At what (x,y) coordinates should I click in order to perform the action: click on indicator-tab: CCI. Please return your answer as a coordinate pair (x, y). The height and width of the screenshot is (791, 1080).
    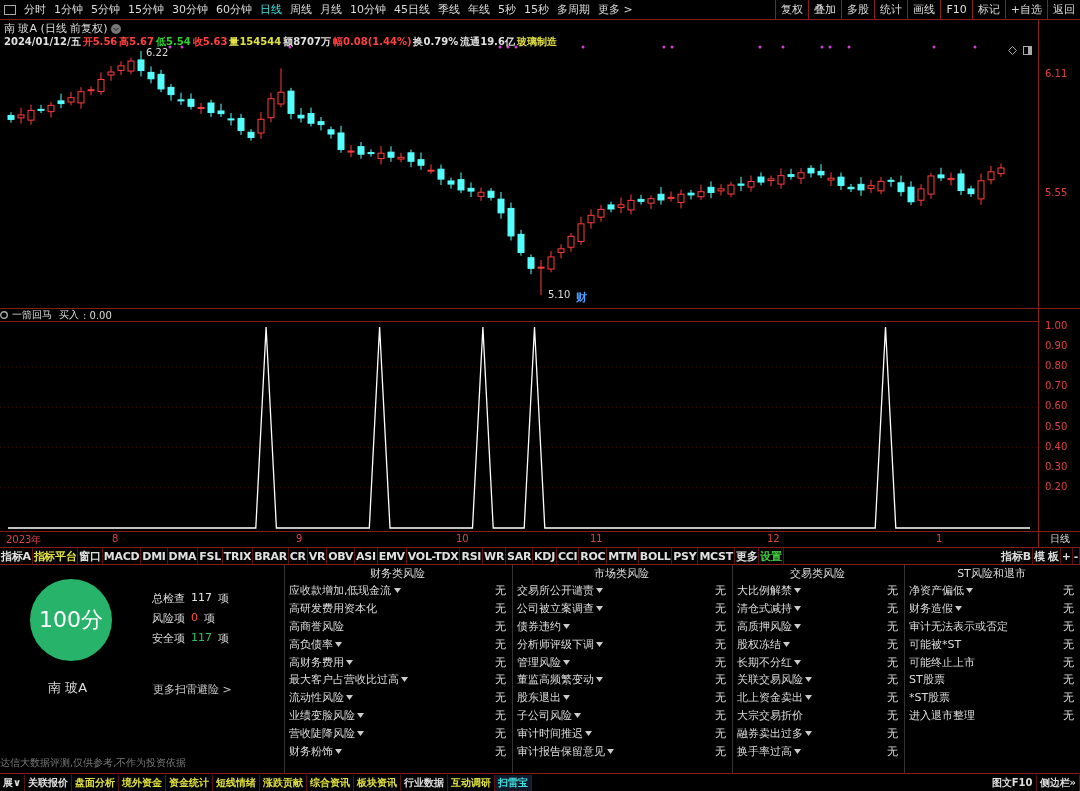
    Looking at the image, I should click on (568, 556).